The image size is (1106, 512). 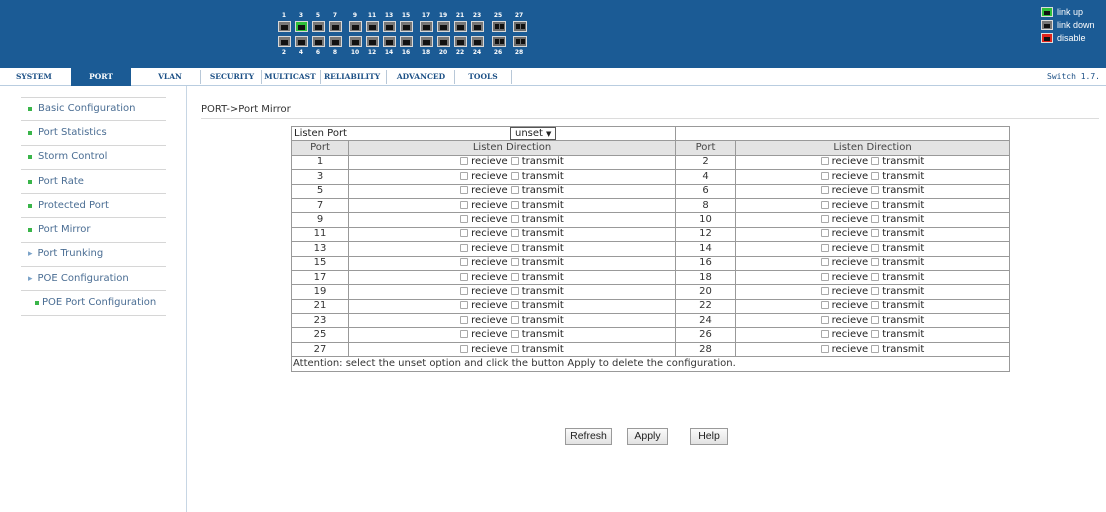 What do you see at coordinates (460, 26) in the screenshot?
I see `port-21-icon` at bounding box center [460, 26].